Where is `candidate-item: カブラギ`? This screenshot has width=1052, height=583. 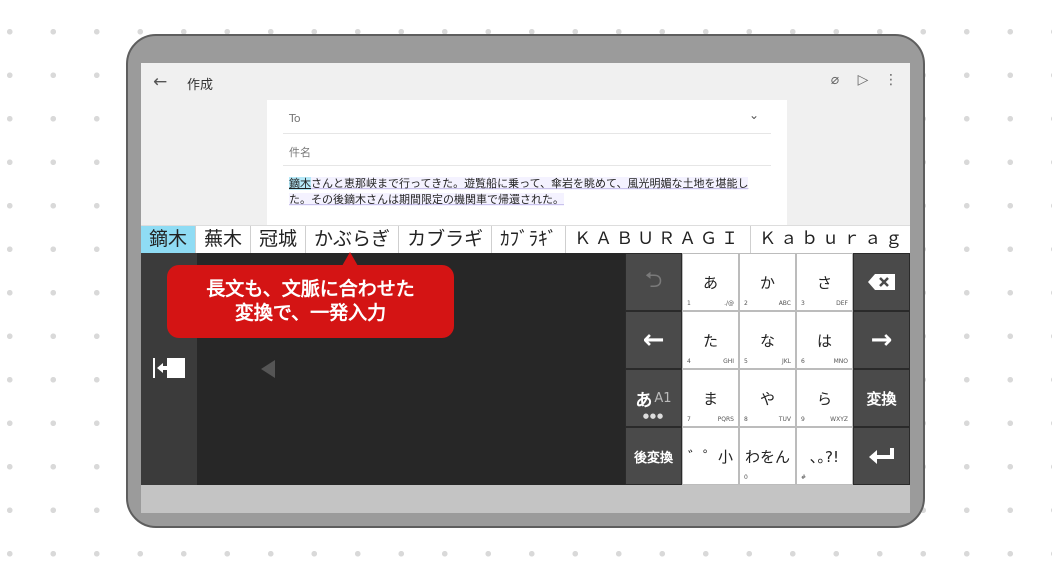
candidate-item: カブラギ is located at coordinates (446, 240).